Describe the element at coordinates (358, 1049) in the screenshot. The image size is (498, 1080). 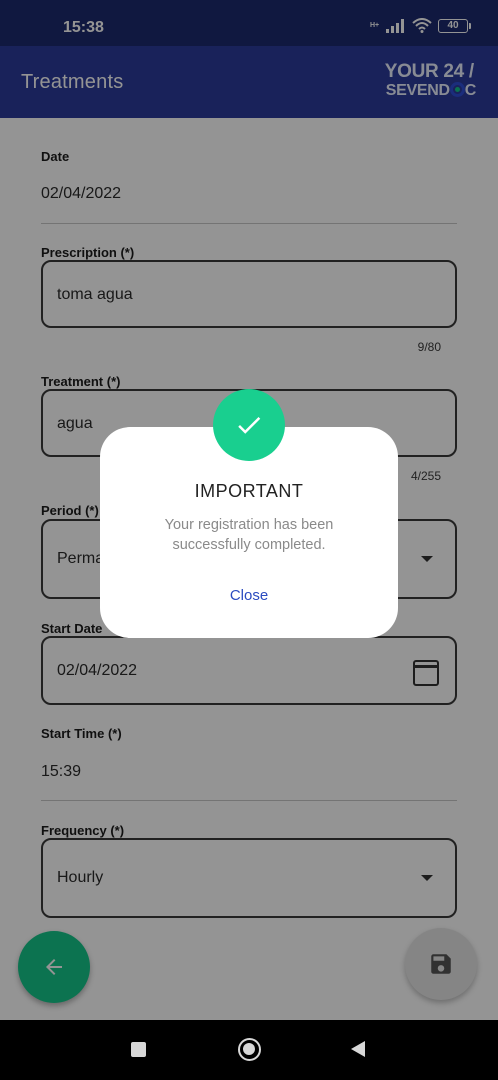
I see `back-nav-icon` at that location.